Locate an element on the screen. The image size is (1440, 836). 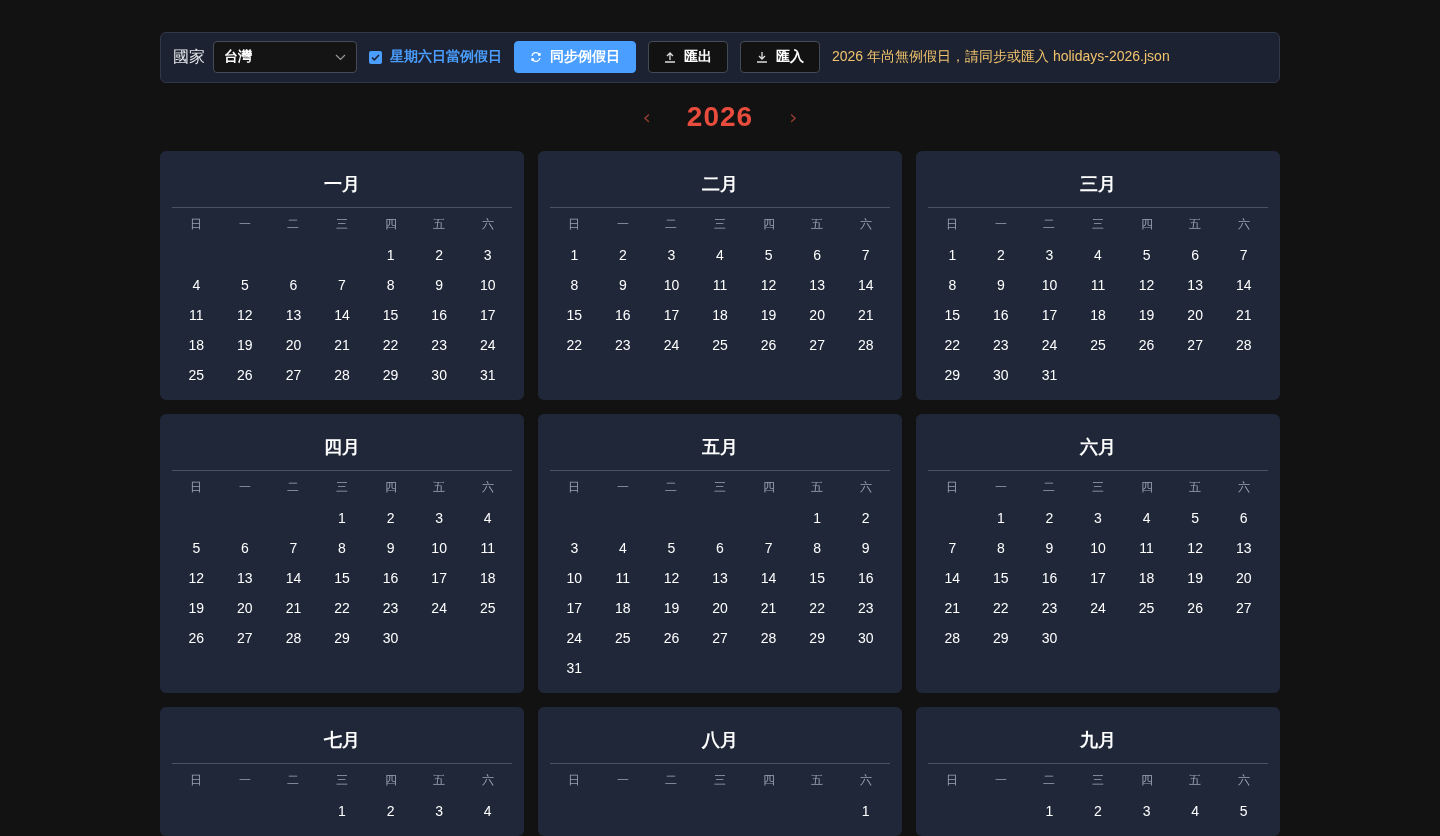
day-cell: 20 is located at coordinates (1195, 315).